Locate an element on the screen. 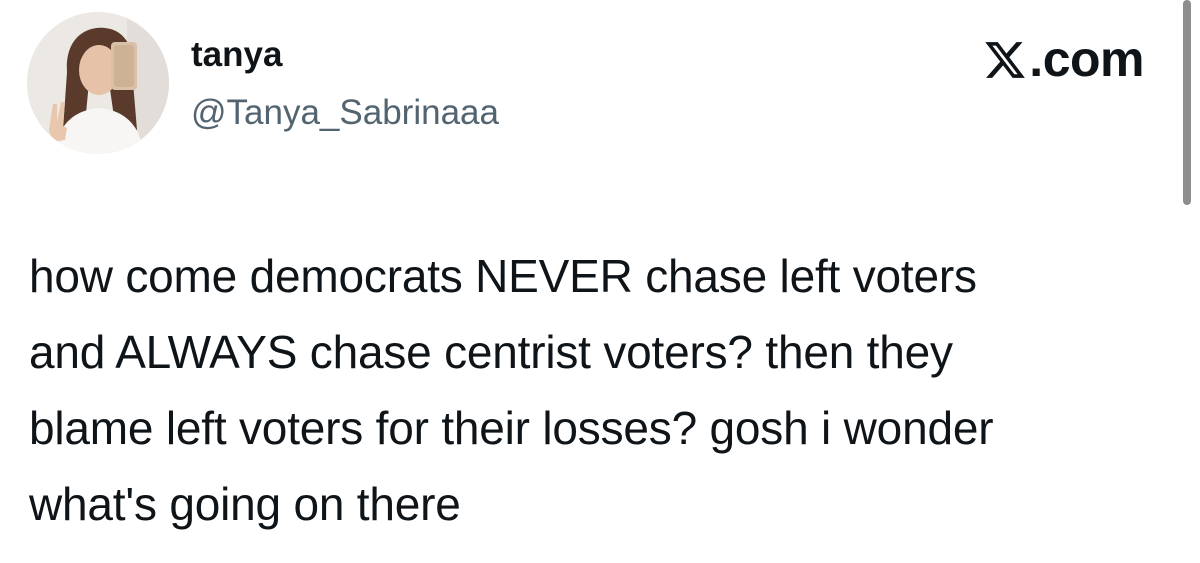  site-logo-text: .com is located at coordinates (1086, 59).